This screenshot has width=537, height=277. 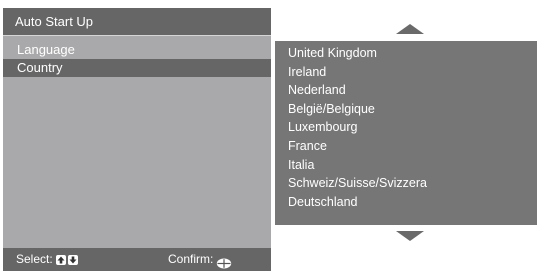 What do you see at coordinates (412, 202) in the screenshot?
I see `country-option-deutschland: Deutschland` at bounding box center [412, 202].